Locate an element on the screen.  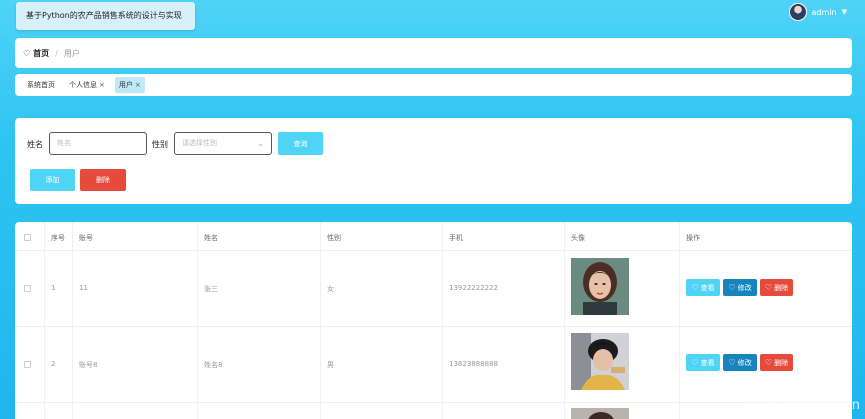
row-name: 张三 is located at coordinates (211, 289).